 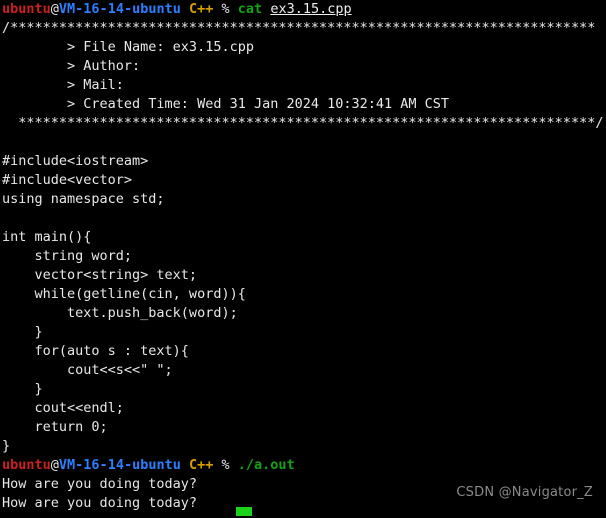 I want to click on code-line: using namespace std;, so click(x=83, y=199).